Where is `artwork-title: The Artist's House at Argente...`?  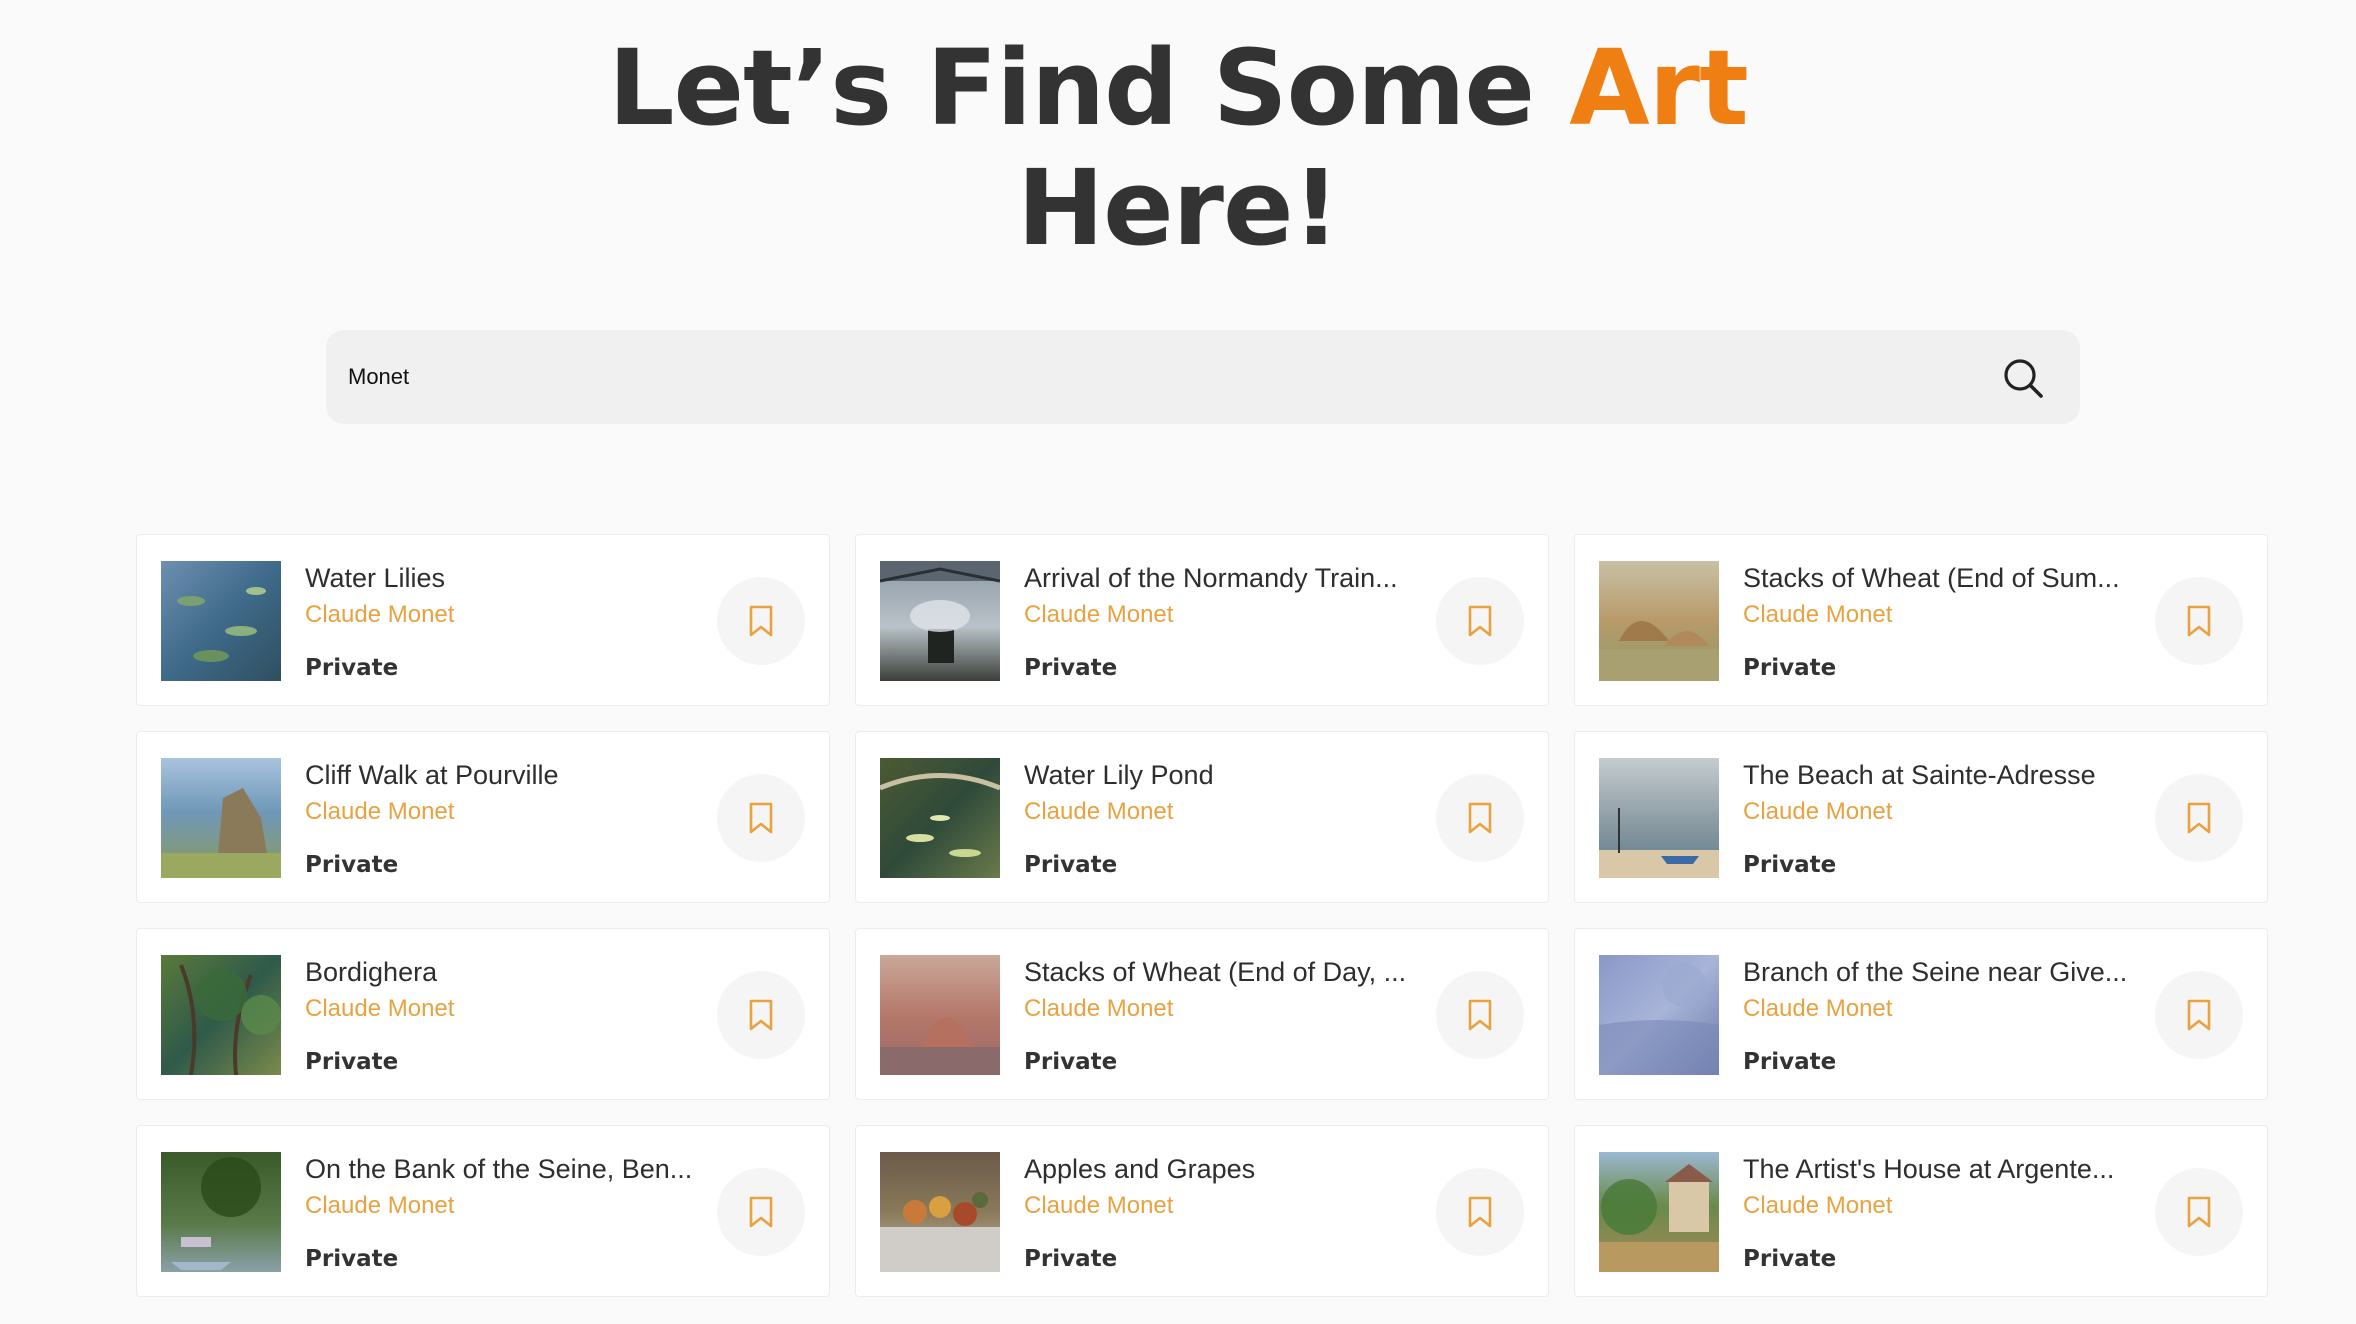 artwork-title: The Artist's House at Argente... is located at coordinates (1948, 1169).